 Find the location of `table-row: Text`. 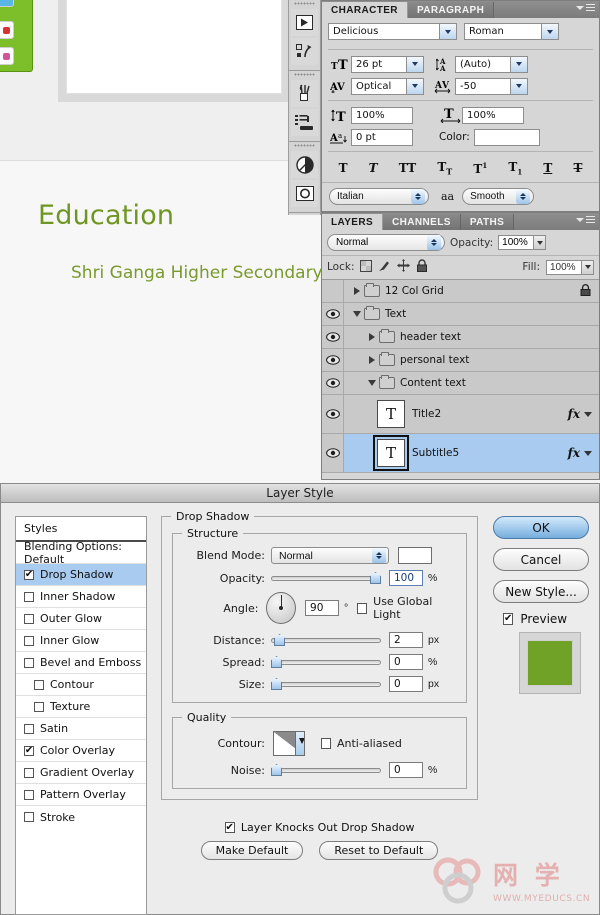

table-row: Text is located at coordinates (460, 314).